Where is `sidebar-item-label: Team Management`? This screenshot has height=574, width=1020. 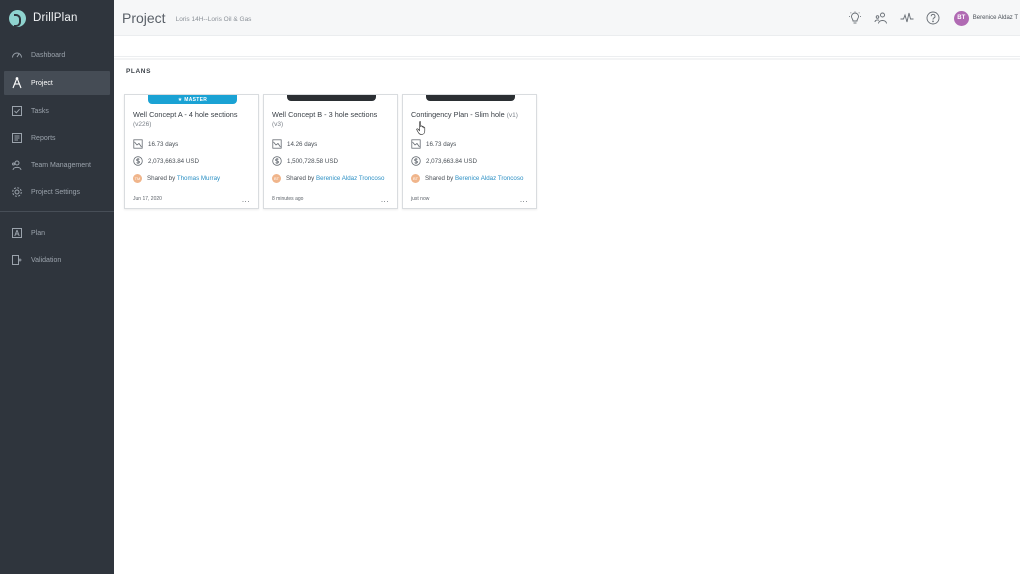
sidebar-item-label: Team Management is located at coordinates (61, 165).